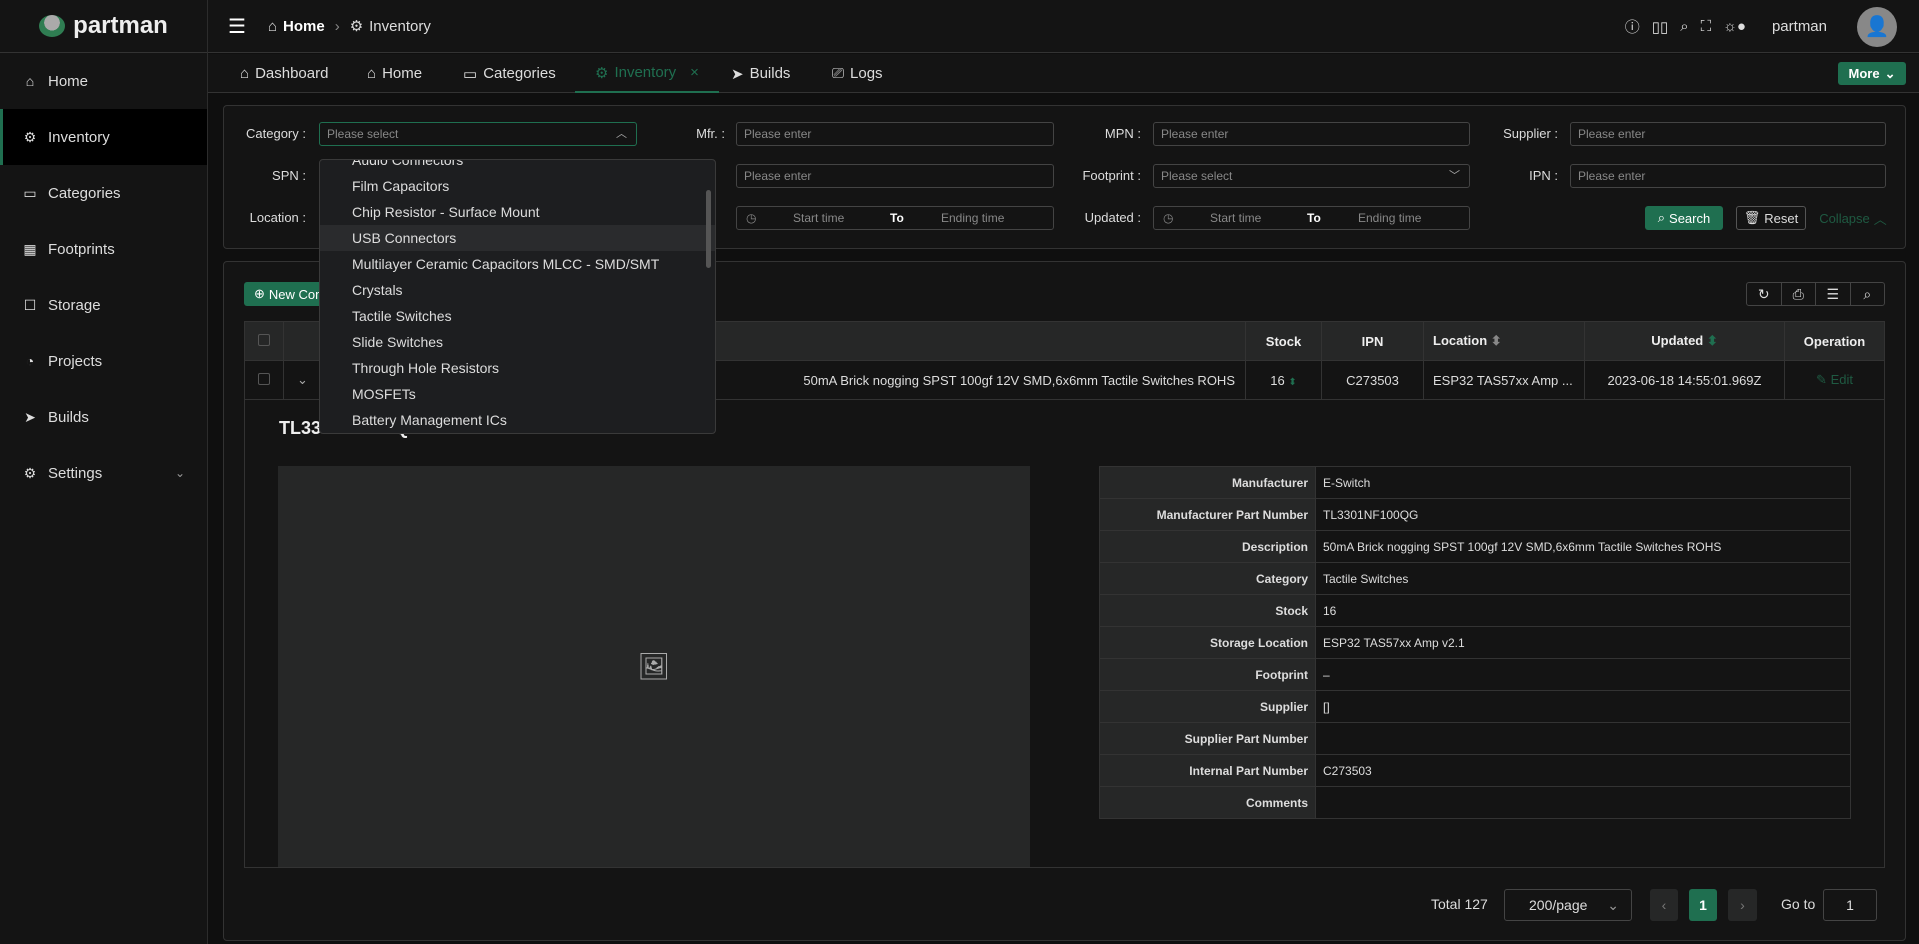 The width and height of the screenshot is (1919, 944). I want to click on mfr-input: Please enter, so click(895, 134).